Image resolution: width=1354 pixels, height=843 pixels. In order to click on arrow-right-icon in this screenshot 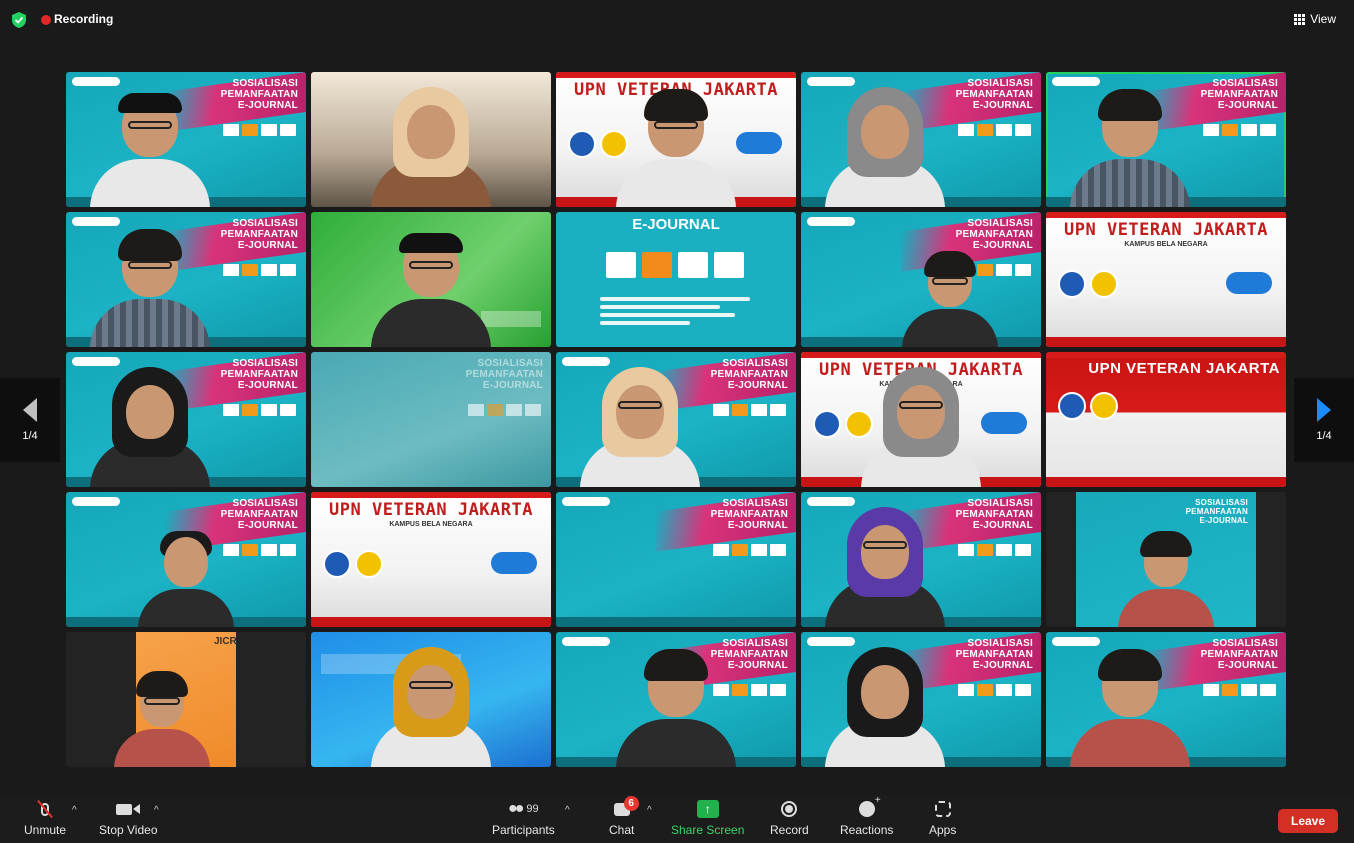, I will do `click(1324, 410)`.